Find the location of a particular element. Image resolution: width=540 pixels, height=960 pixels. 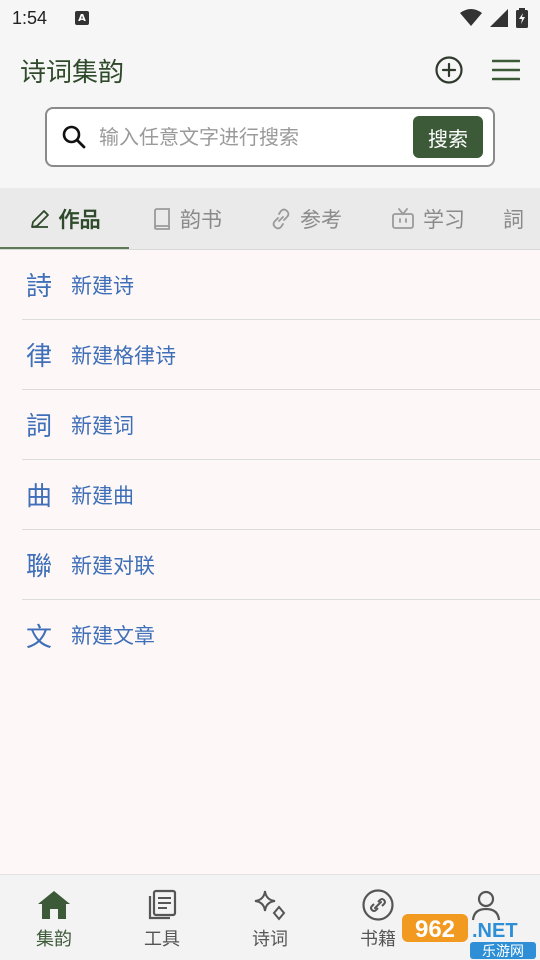

tab-label: 韵书 is located at coordinates (201, 220).